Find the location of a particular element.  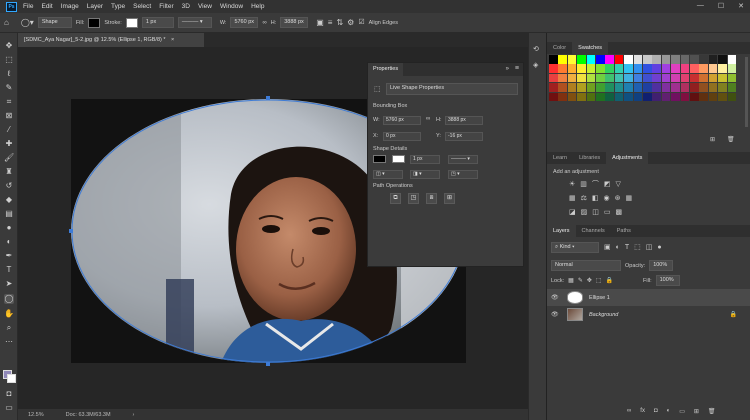

history-panel-icon: ⟲ is located at coordinates (536, 49).